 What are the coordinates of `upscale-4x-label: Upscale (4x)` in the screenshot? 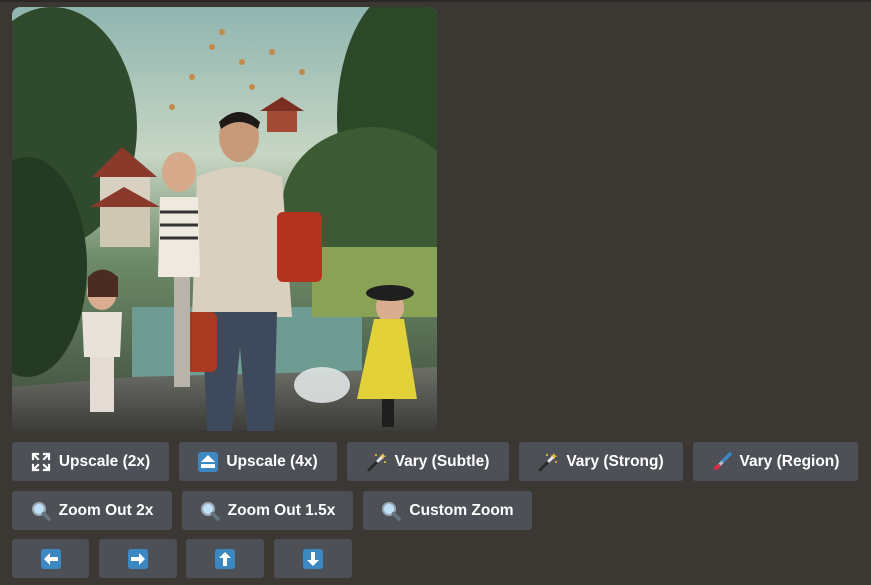 It's located at (272, 461).